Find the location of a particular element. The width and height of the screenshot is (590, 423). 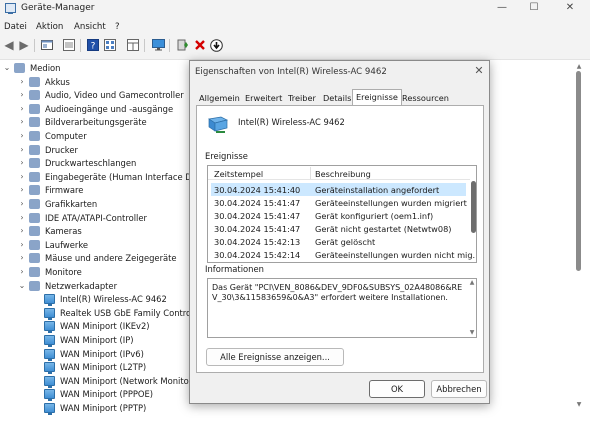

network-adapter-item: WAN Miniport (IKEv2) is located at coordinates (98, 327).